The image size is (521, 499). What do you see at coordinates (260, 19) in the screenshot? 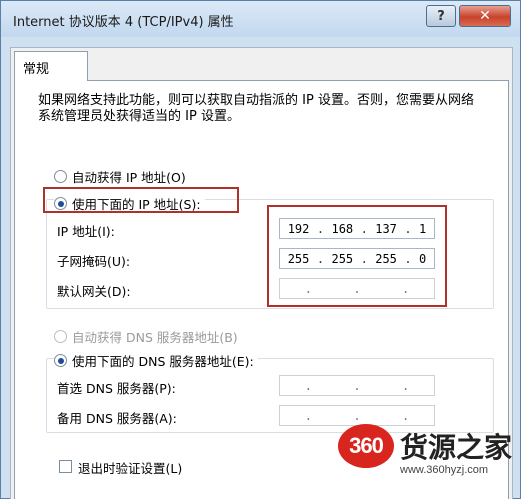
I see `title-bar: Internet 协议版本 4 (TCP/IPv4) 属性 ? ✕` at bounding box center [260, 19].